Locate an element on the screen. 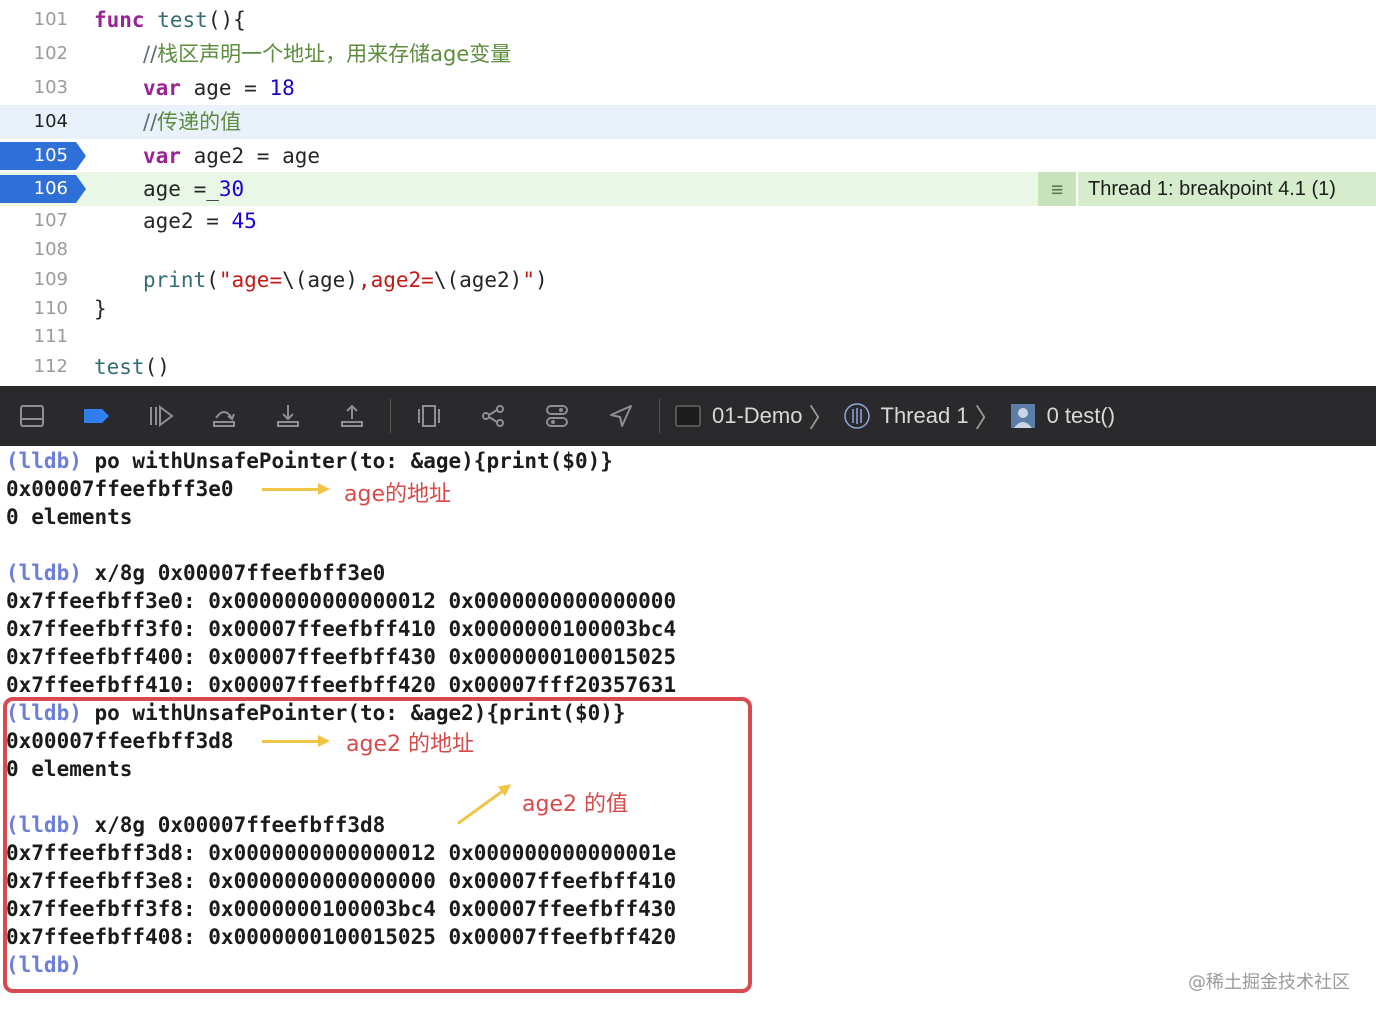  breadcrumb: 01-Demo 〉 Thread 1 〉 0 test() is located at coordinates (894, 416).